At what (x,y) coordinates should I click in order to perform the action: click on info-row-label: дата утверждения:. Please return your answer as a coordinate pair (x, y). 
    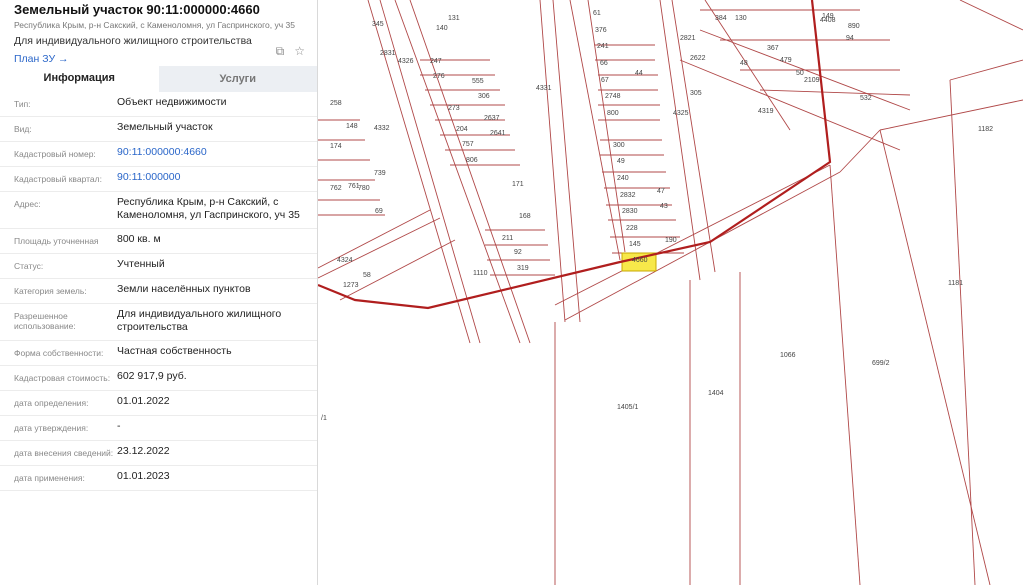
    Looking at the image, I should click on (51, 428).